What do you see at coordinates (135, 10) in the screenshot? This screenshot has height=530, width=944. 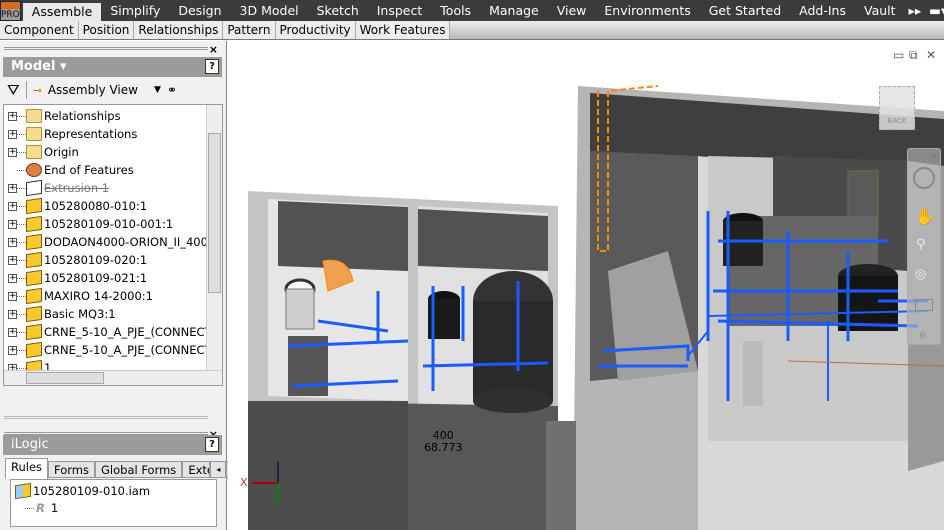 I see `tab-simplify: Simplify` at bounding box center [135, 10].